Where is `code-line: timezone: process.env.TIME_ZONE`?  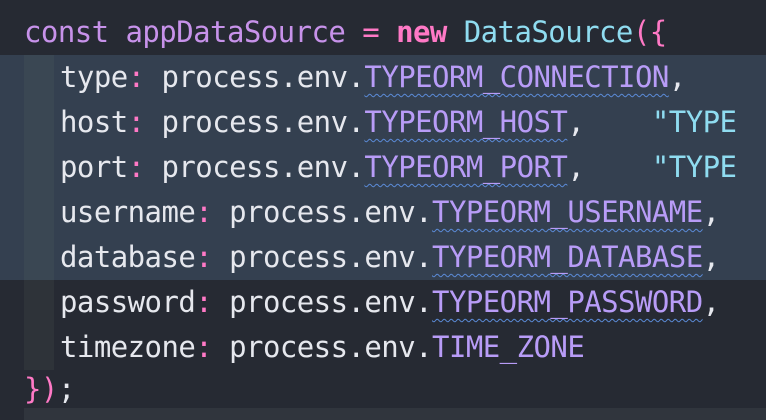 code-line: timezone: process.env.TIME_ZONE is located at coordinates (383, 347).